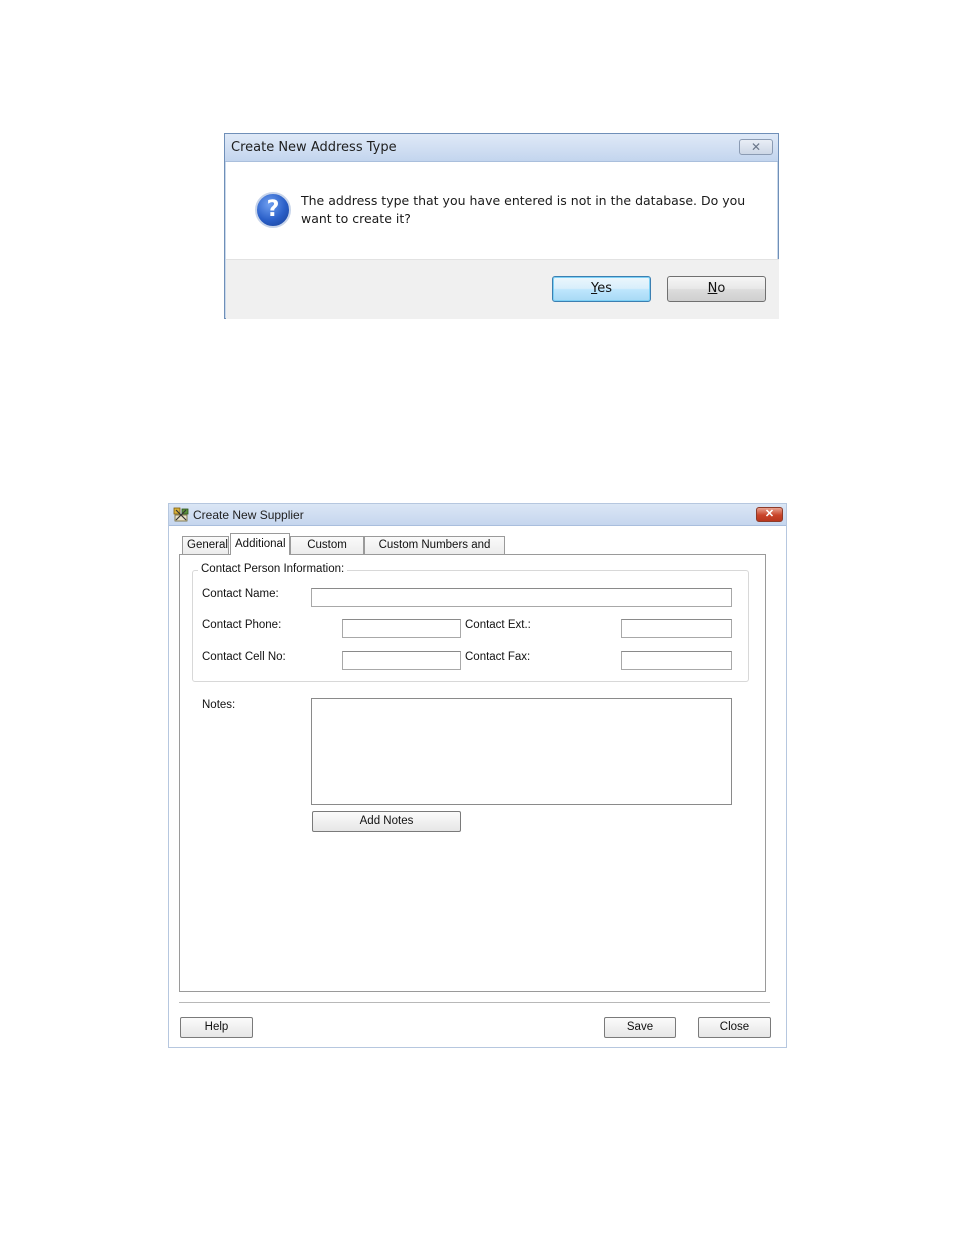 The width and height of the screenshot is (954, 1235). Describe the element at coordinates (676, 628) in the screenshot. I see `contact-ext-input` at that location.